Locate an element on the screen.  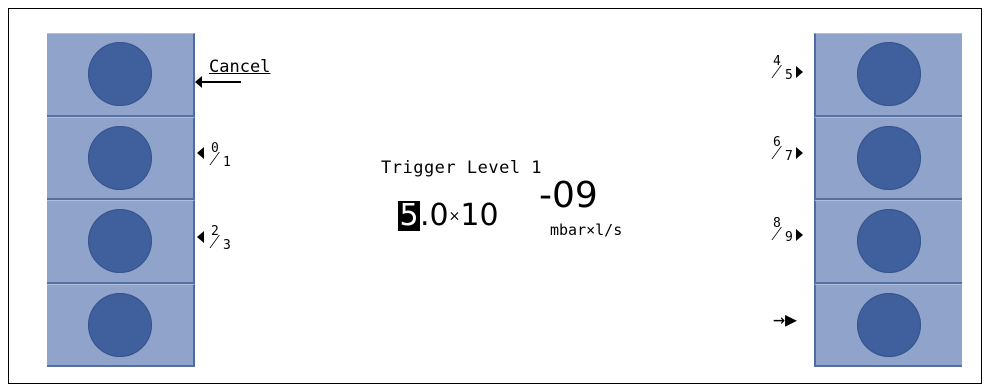
exponent: -09 is located at coordinates (568, 195).